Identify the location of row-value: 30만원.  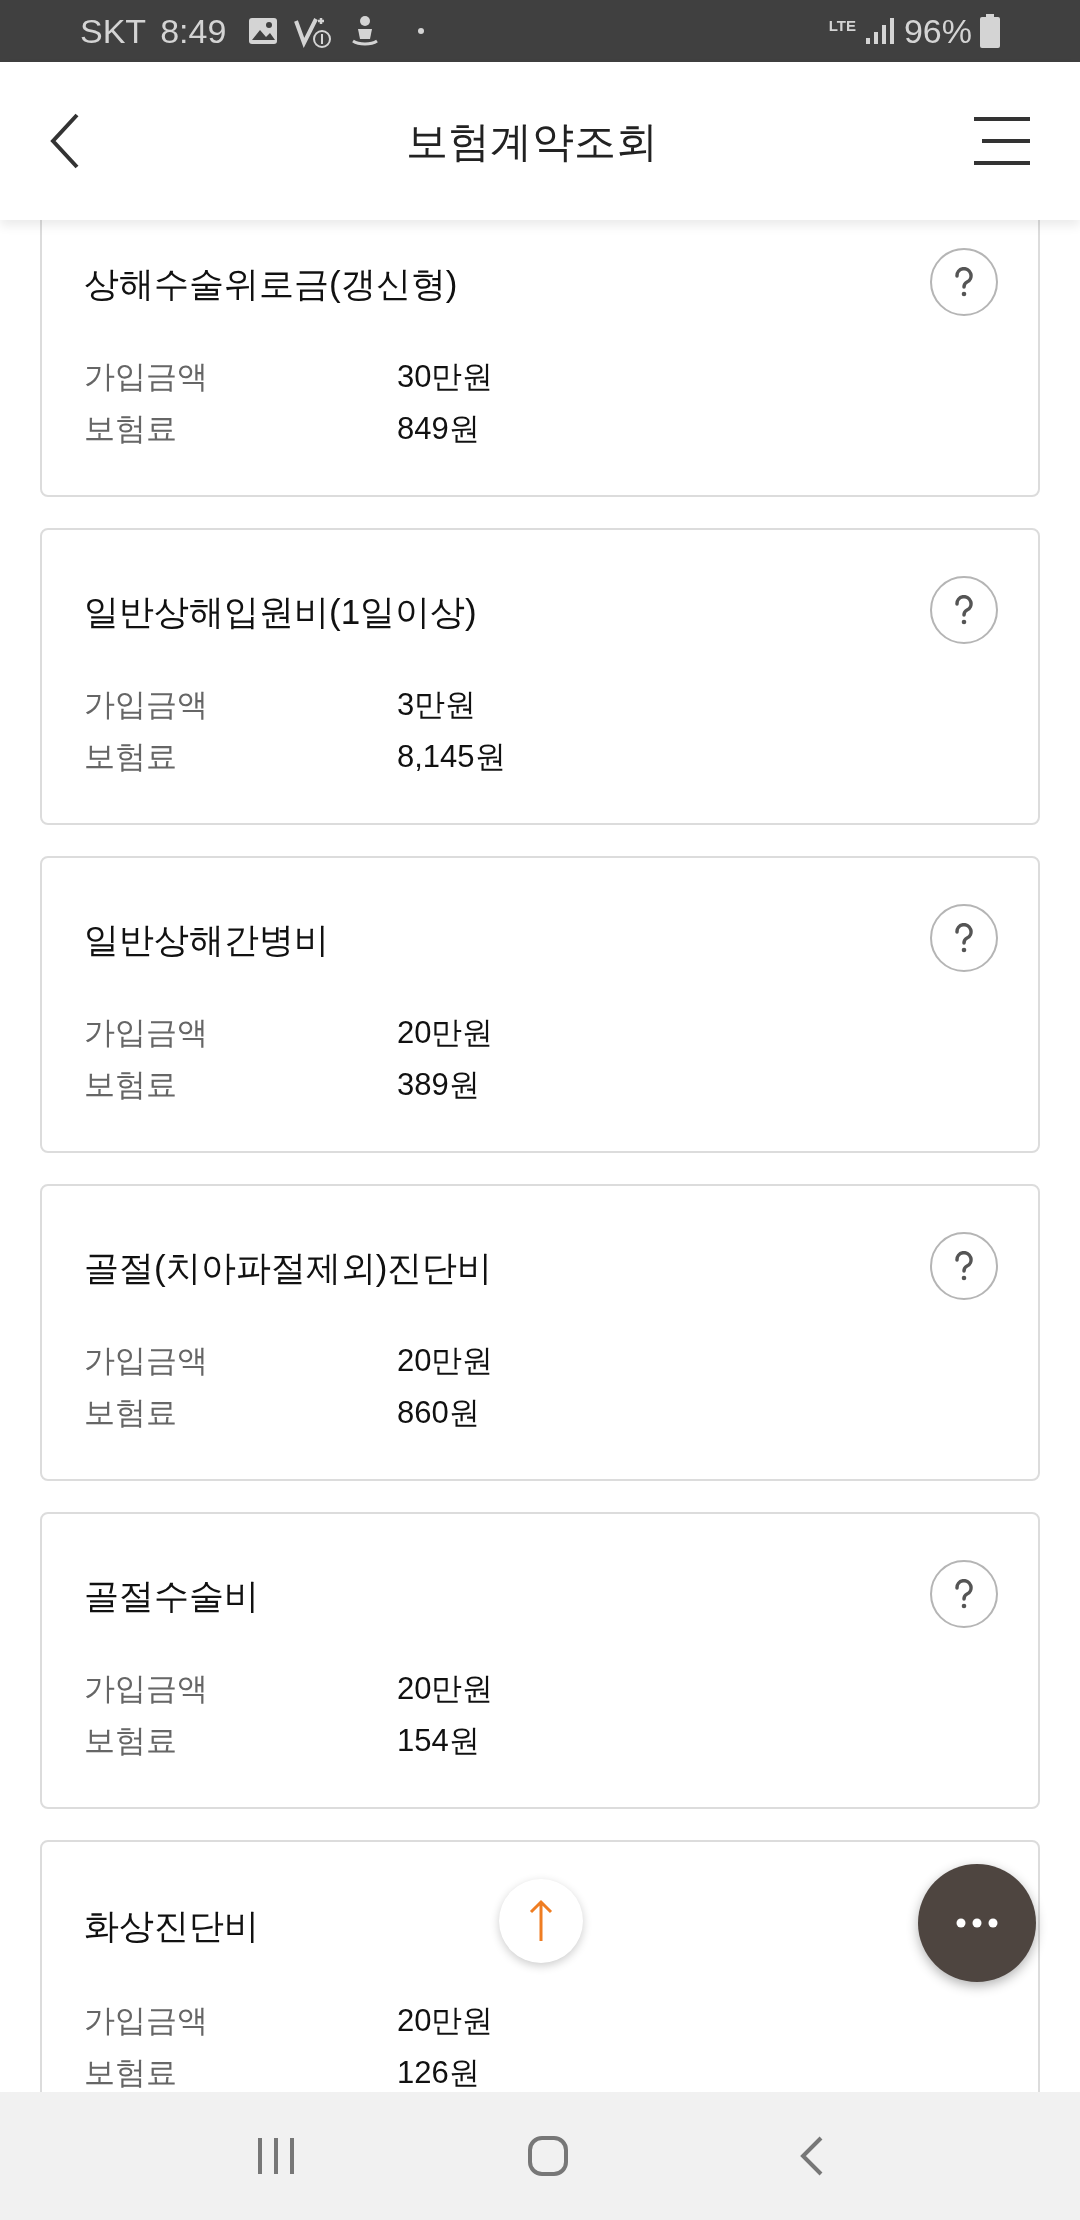
(445, 376).